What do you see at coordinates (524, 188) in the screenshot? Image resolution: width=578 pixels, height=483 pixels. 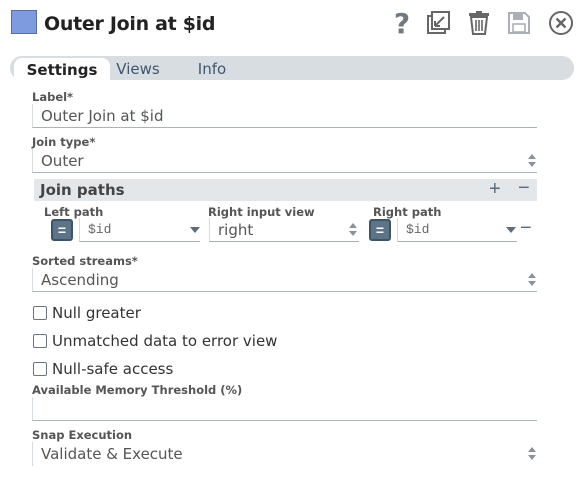 I see `remove-all-minus-icon: −` at bounding box center [524, 188].